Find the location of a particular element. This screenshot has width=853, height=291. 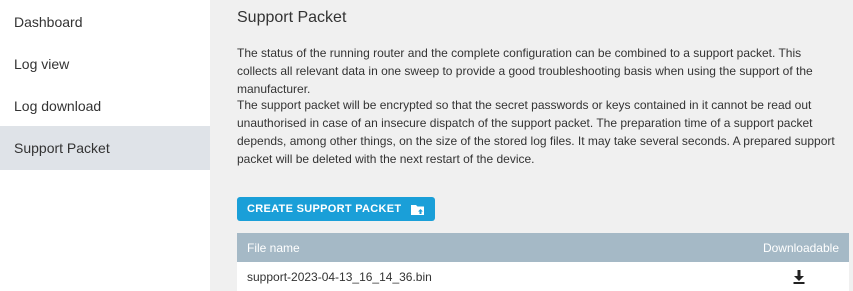

sidebar-item-label: Log download is located at coordinates (58, 106).